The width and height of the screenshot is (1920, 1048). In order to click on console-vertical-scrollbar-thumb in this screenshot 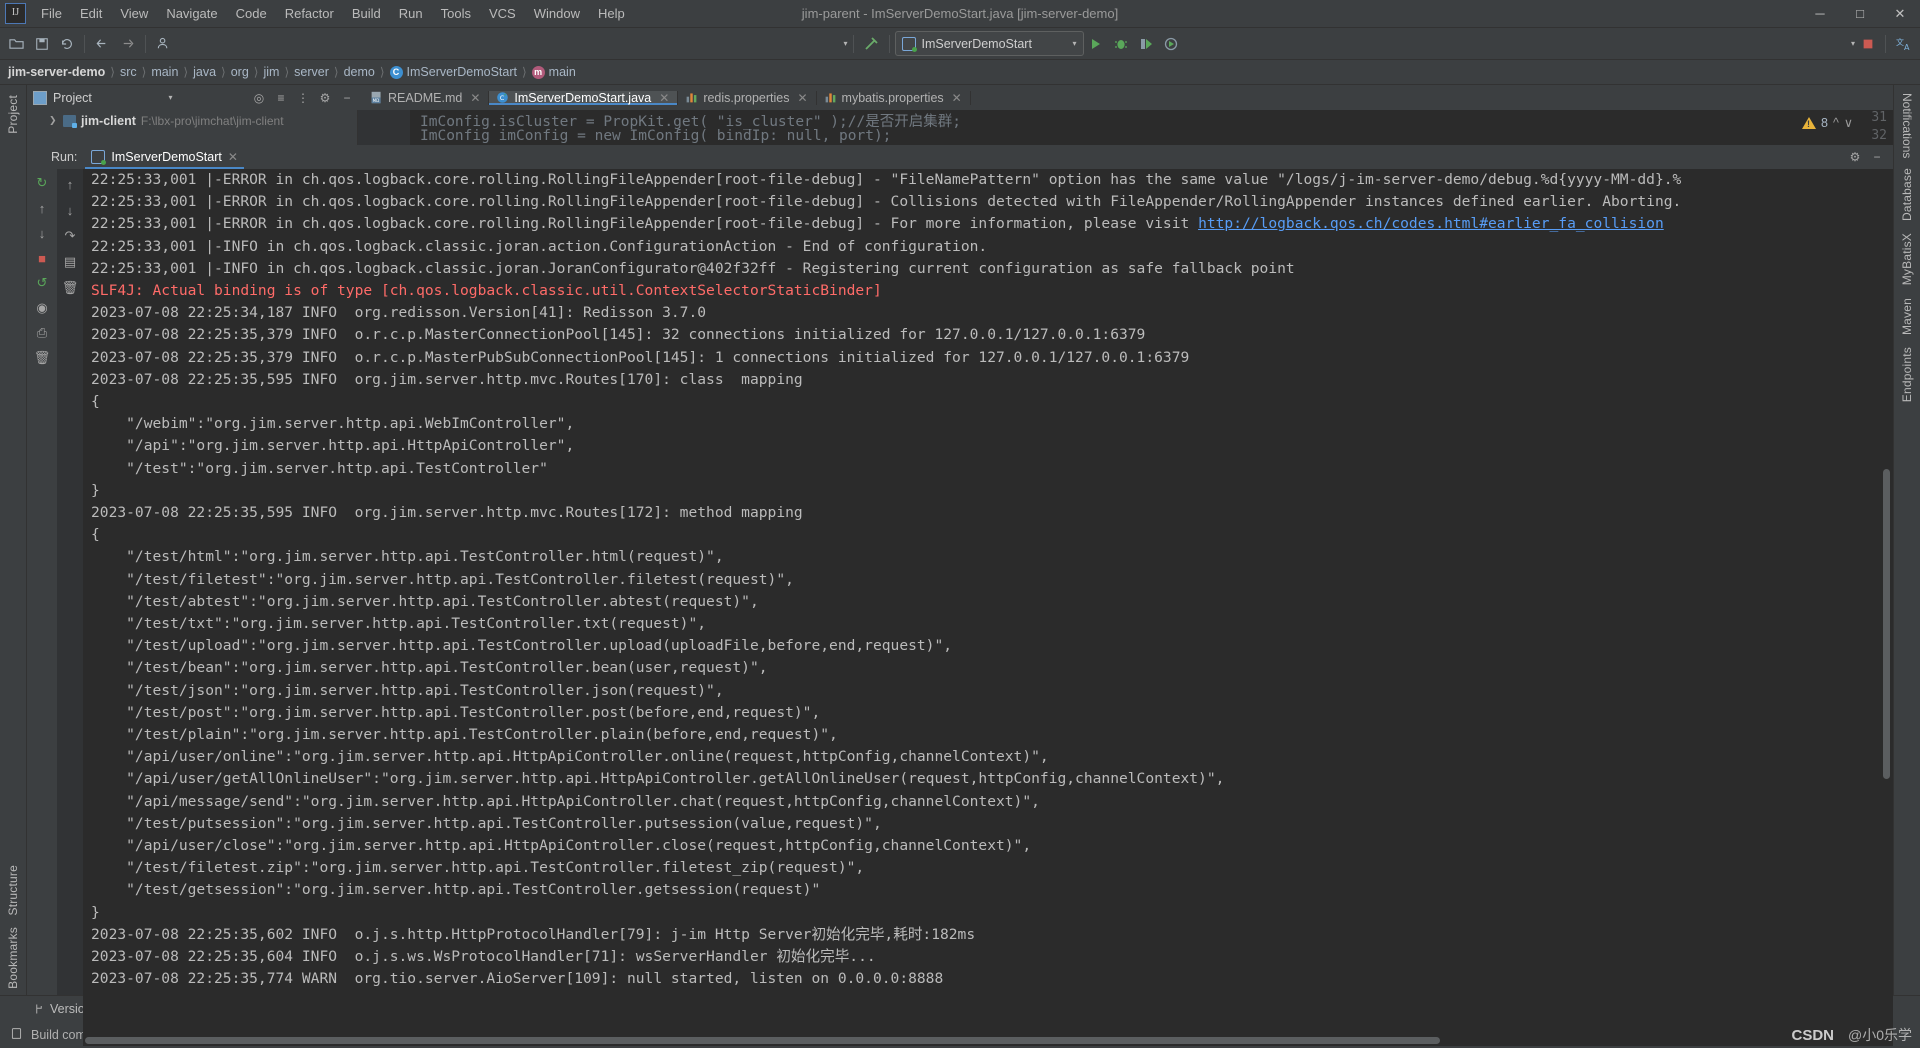, I will do `click(1886, 624)`.